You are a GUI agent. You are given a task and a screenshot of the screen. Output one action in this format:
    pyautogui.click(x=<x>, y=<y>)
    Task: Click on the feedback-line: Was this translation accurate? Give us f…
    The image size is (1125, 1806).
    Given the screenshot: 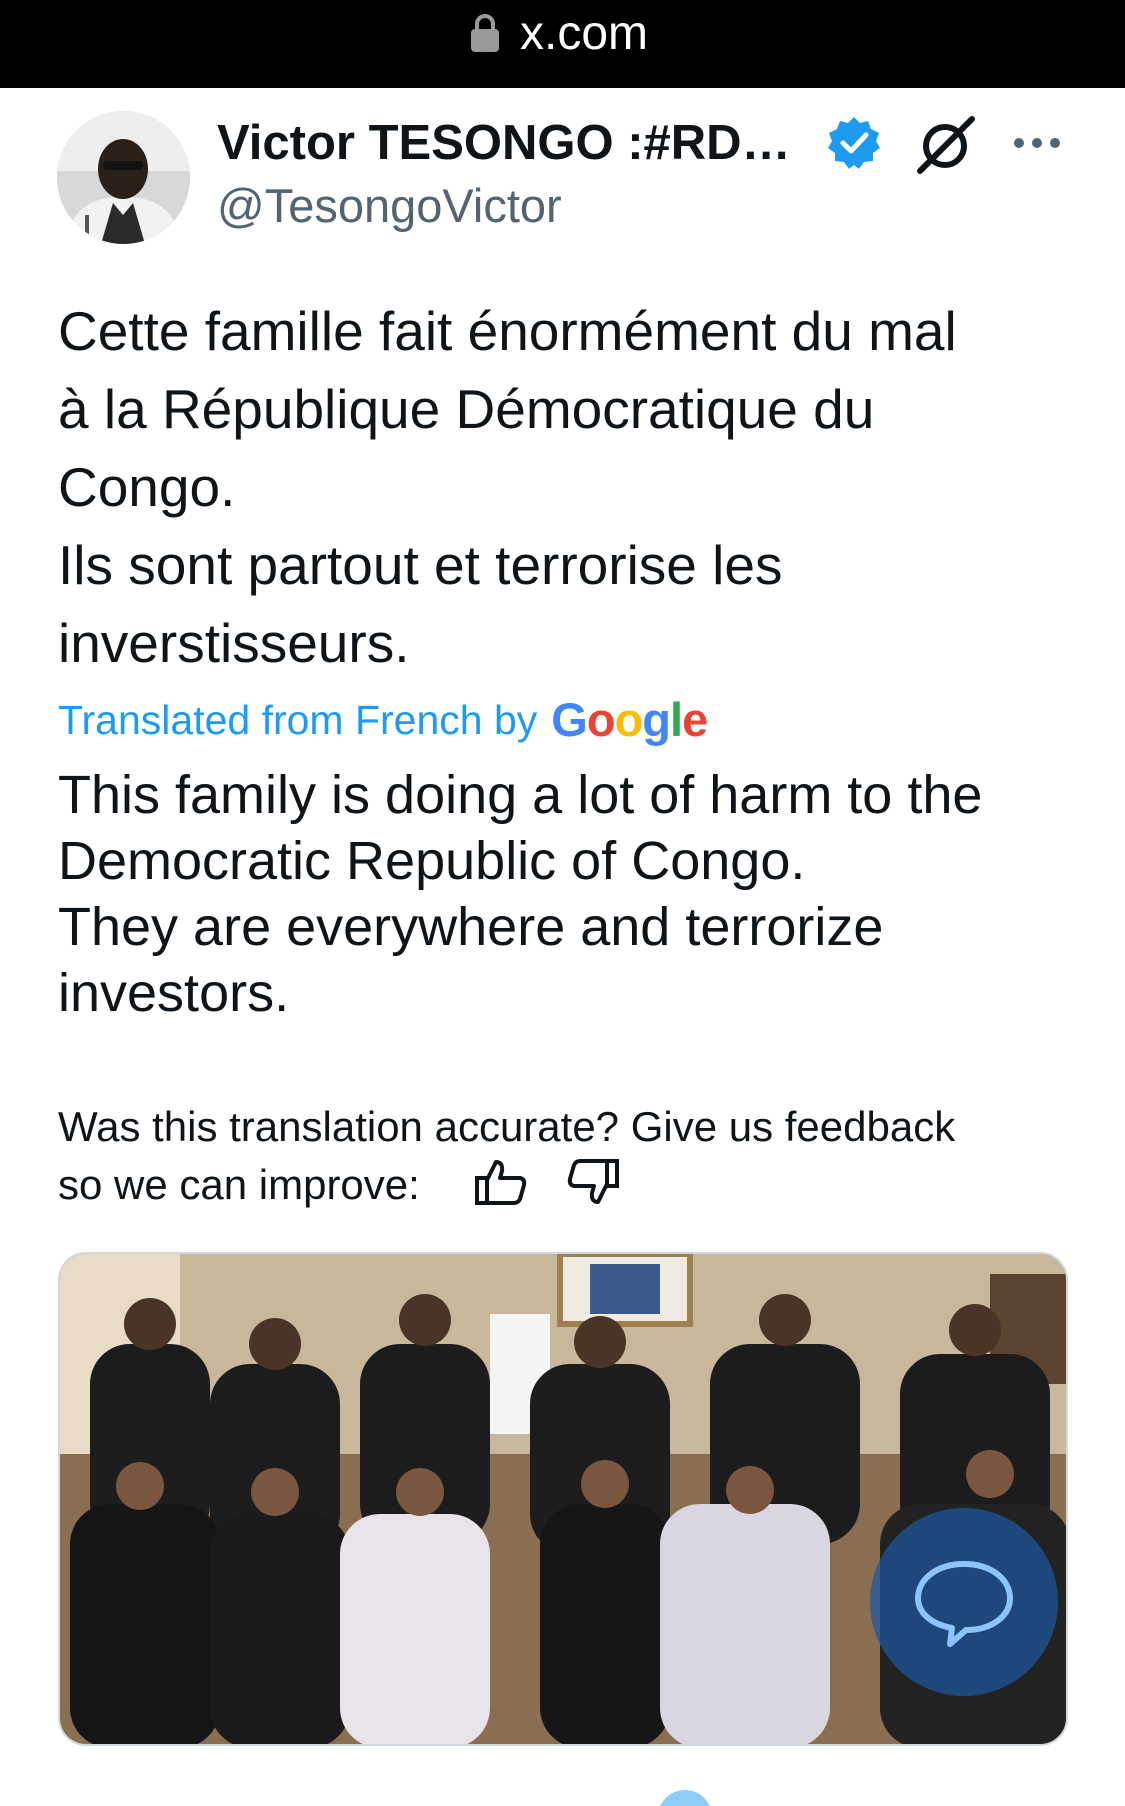 What is the action you would take?
    pyautogui.click(x=507, y=1126)
    